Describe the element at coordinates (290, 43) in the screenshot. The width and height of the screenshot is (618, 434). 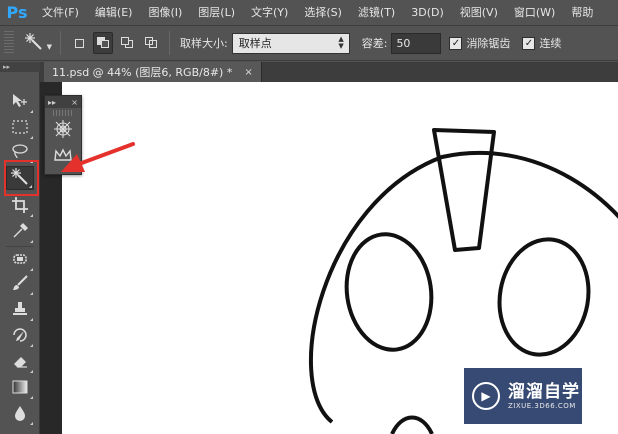
I see `sample-size-select: 取样点 ▲ ▼` at that location.